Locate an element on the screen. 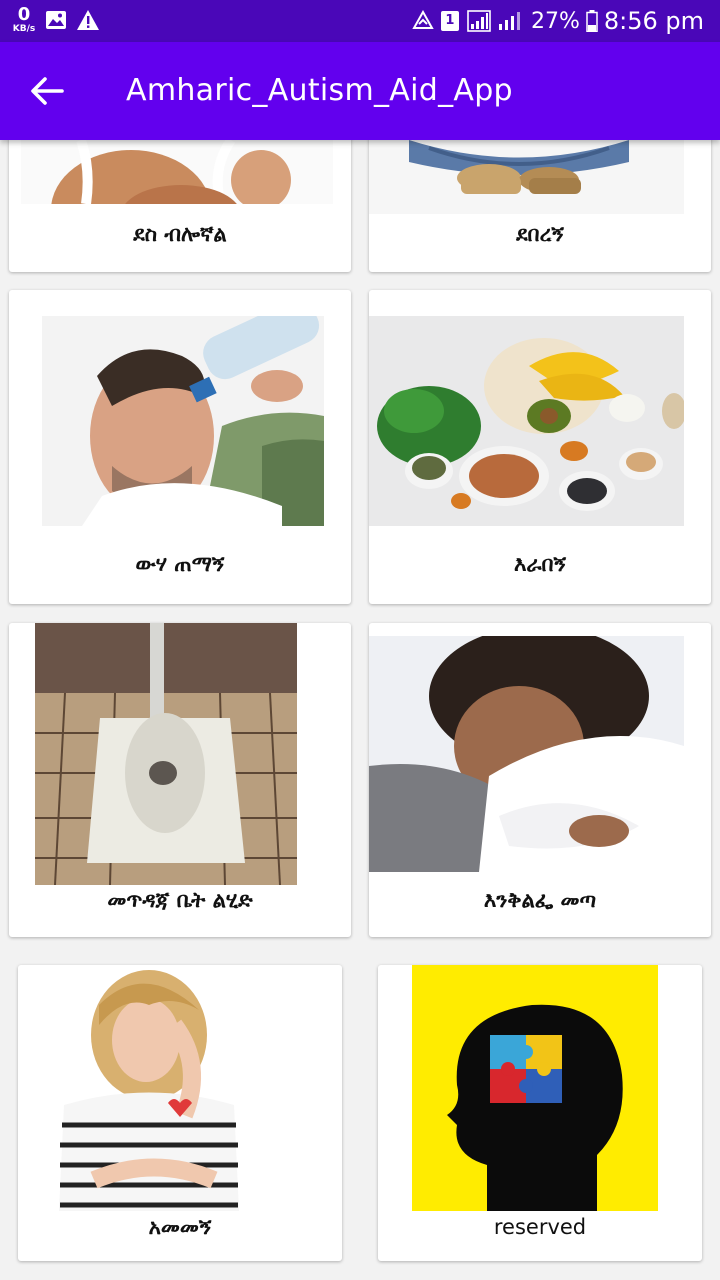 This screenshot has height=1280, width=720. healthy-food-image is located at coordinates (526, 421).